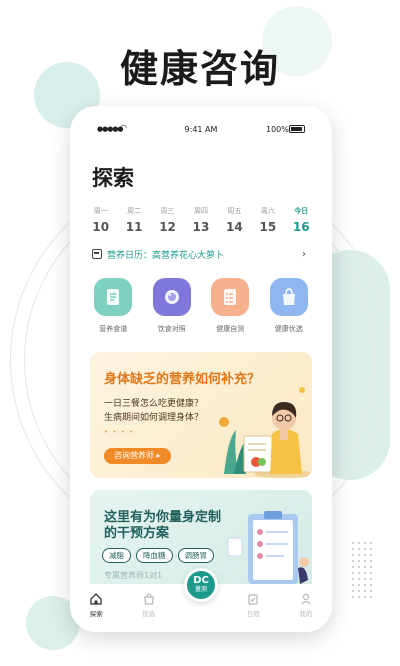 The width and height of the screenshot is (400, 666). Describe the element at coordinates (167, 211) in the screenshot. I see `day-label: 周三` at that location.